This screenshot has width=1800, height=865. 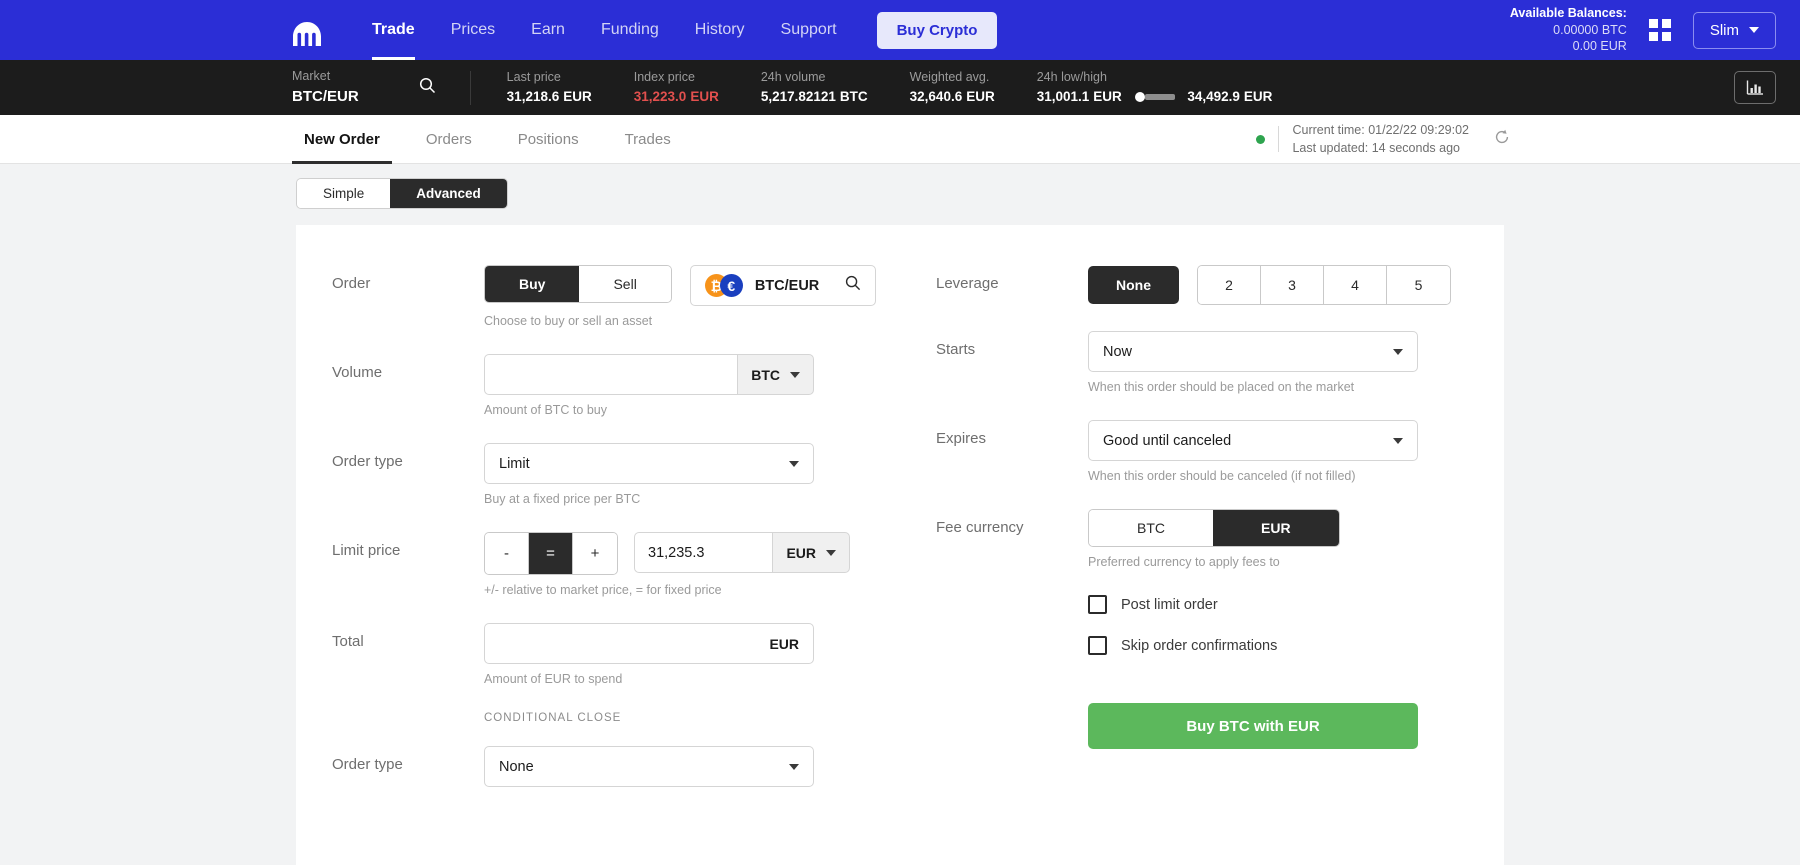 I want to click on tab-orders: Orders, so click(x=449, y=139).